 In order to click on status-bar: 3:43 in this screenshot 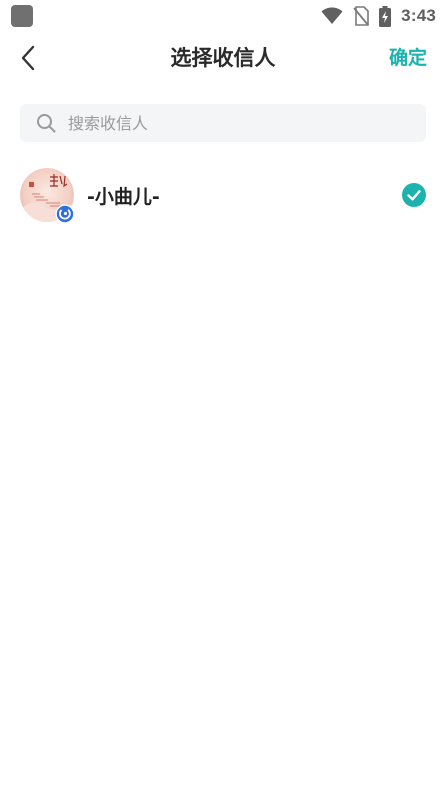, I will do `click(223, 16)`.